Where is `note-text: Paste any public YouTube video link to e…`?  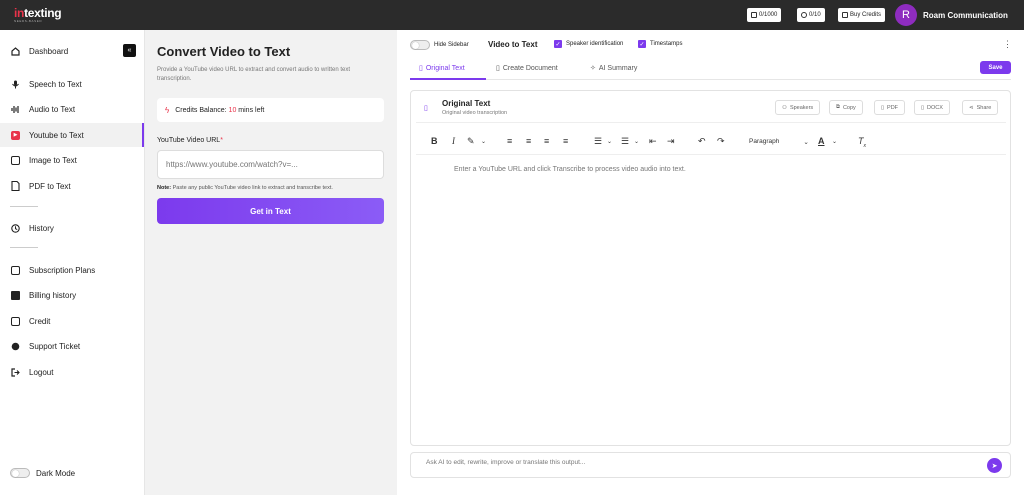
note-text: Paste any public YouTube video link to e… is located at coordinates (252, 188).